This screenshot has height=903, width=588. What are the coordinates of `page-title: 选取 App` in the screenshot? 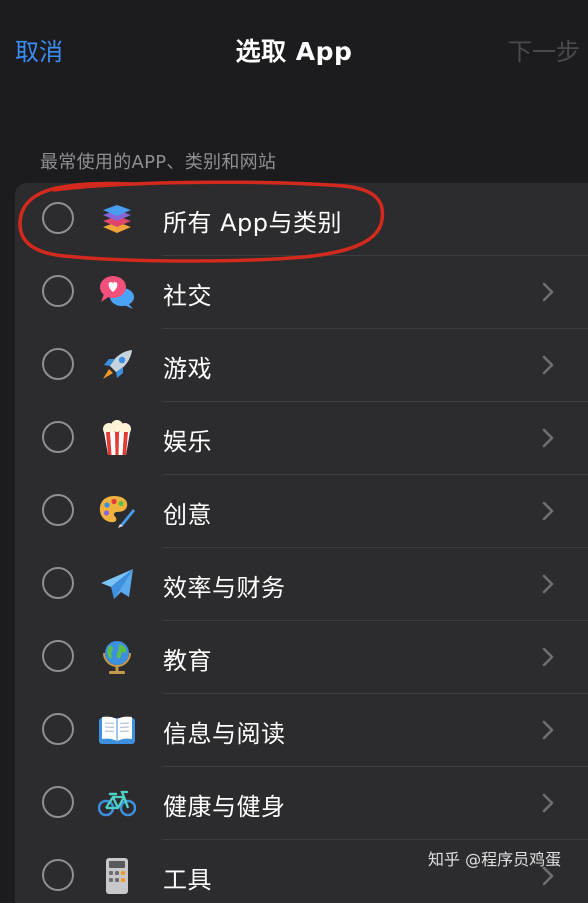 It's located at (294, 51).